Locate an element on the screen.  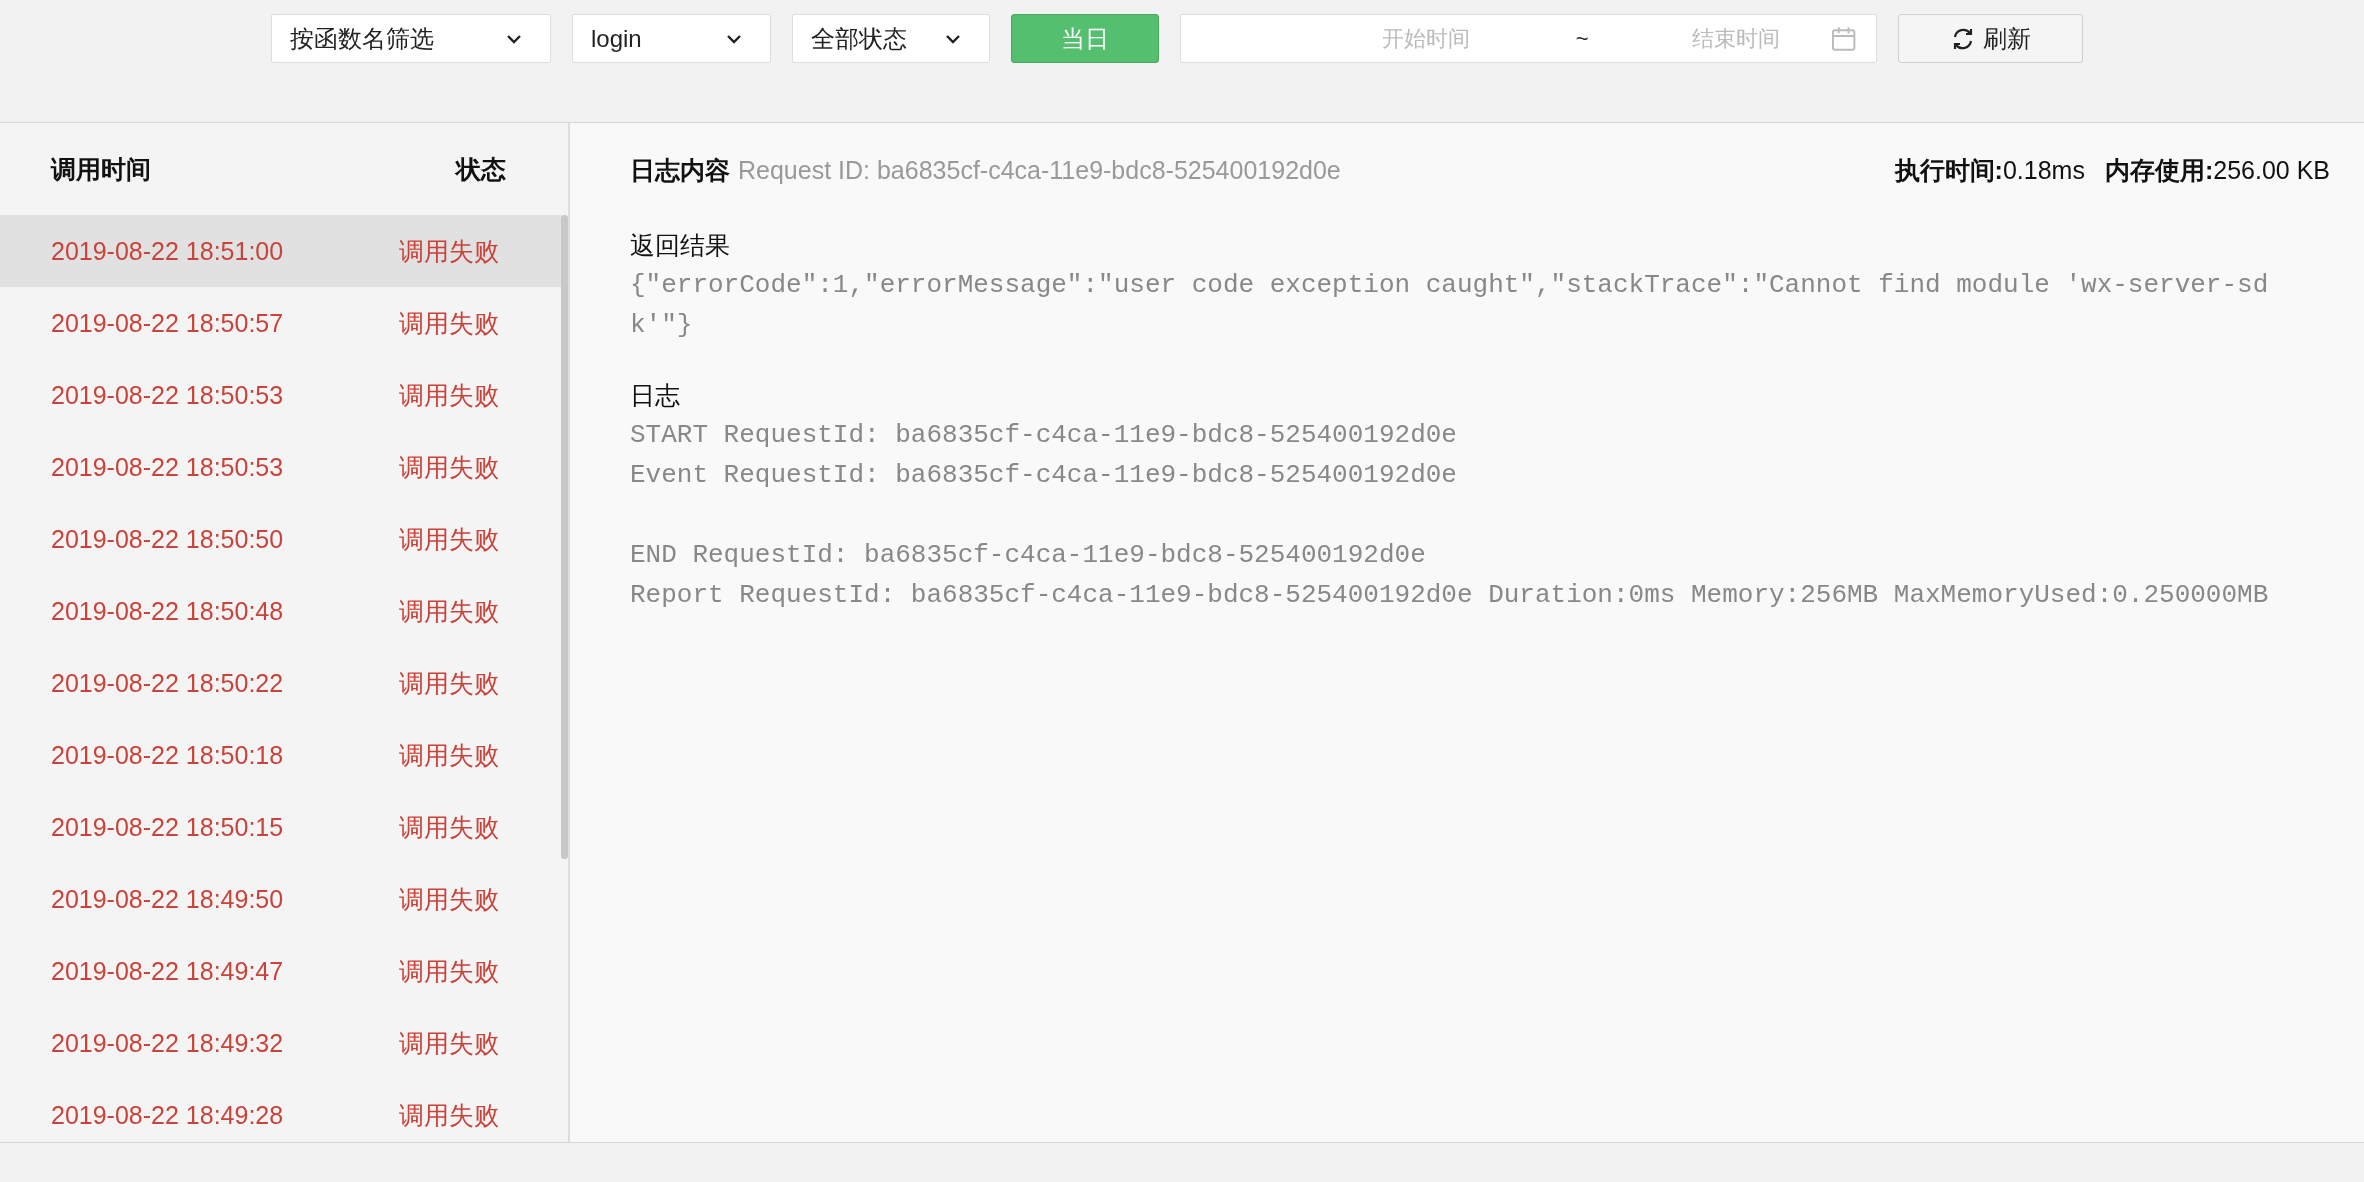
call-time: 2019-08-22 18:51:00 is located at coordinates (167, 251).